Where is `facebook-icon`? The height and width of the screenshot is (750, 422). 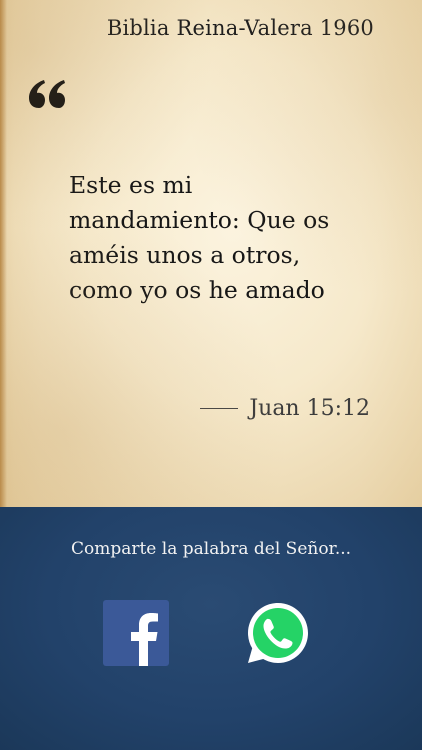 facebook-icon is located at coordinates (136, 633).